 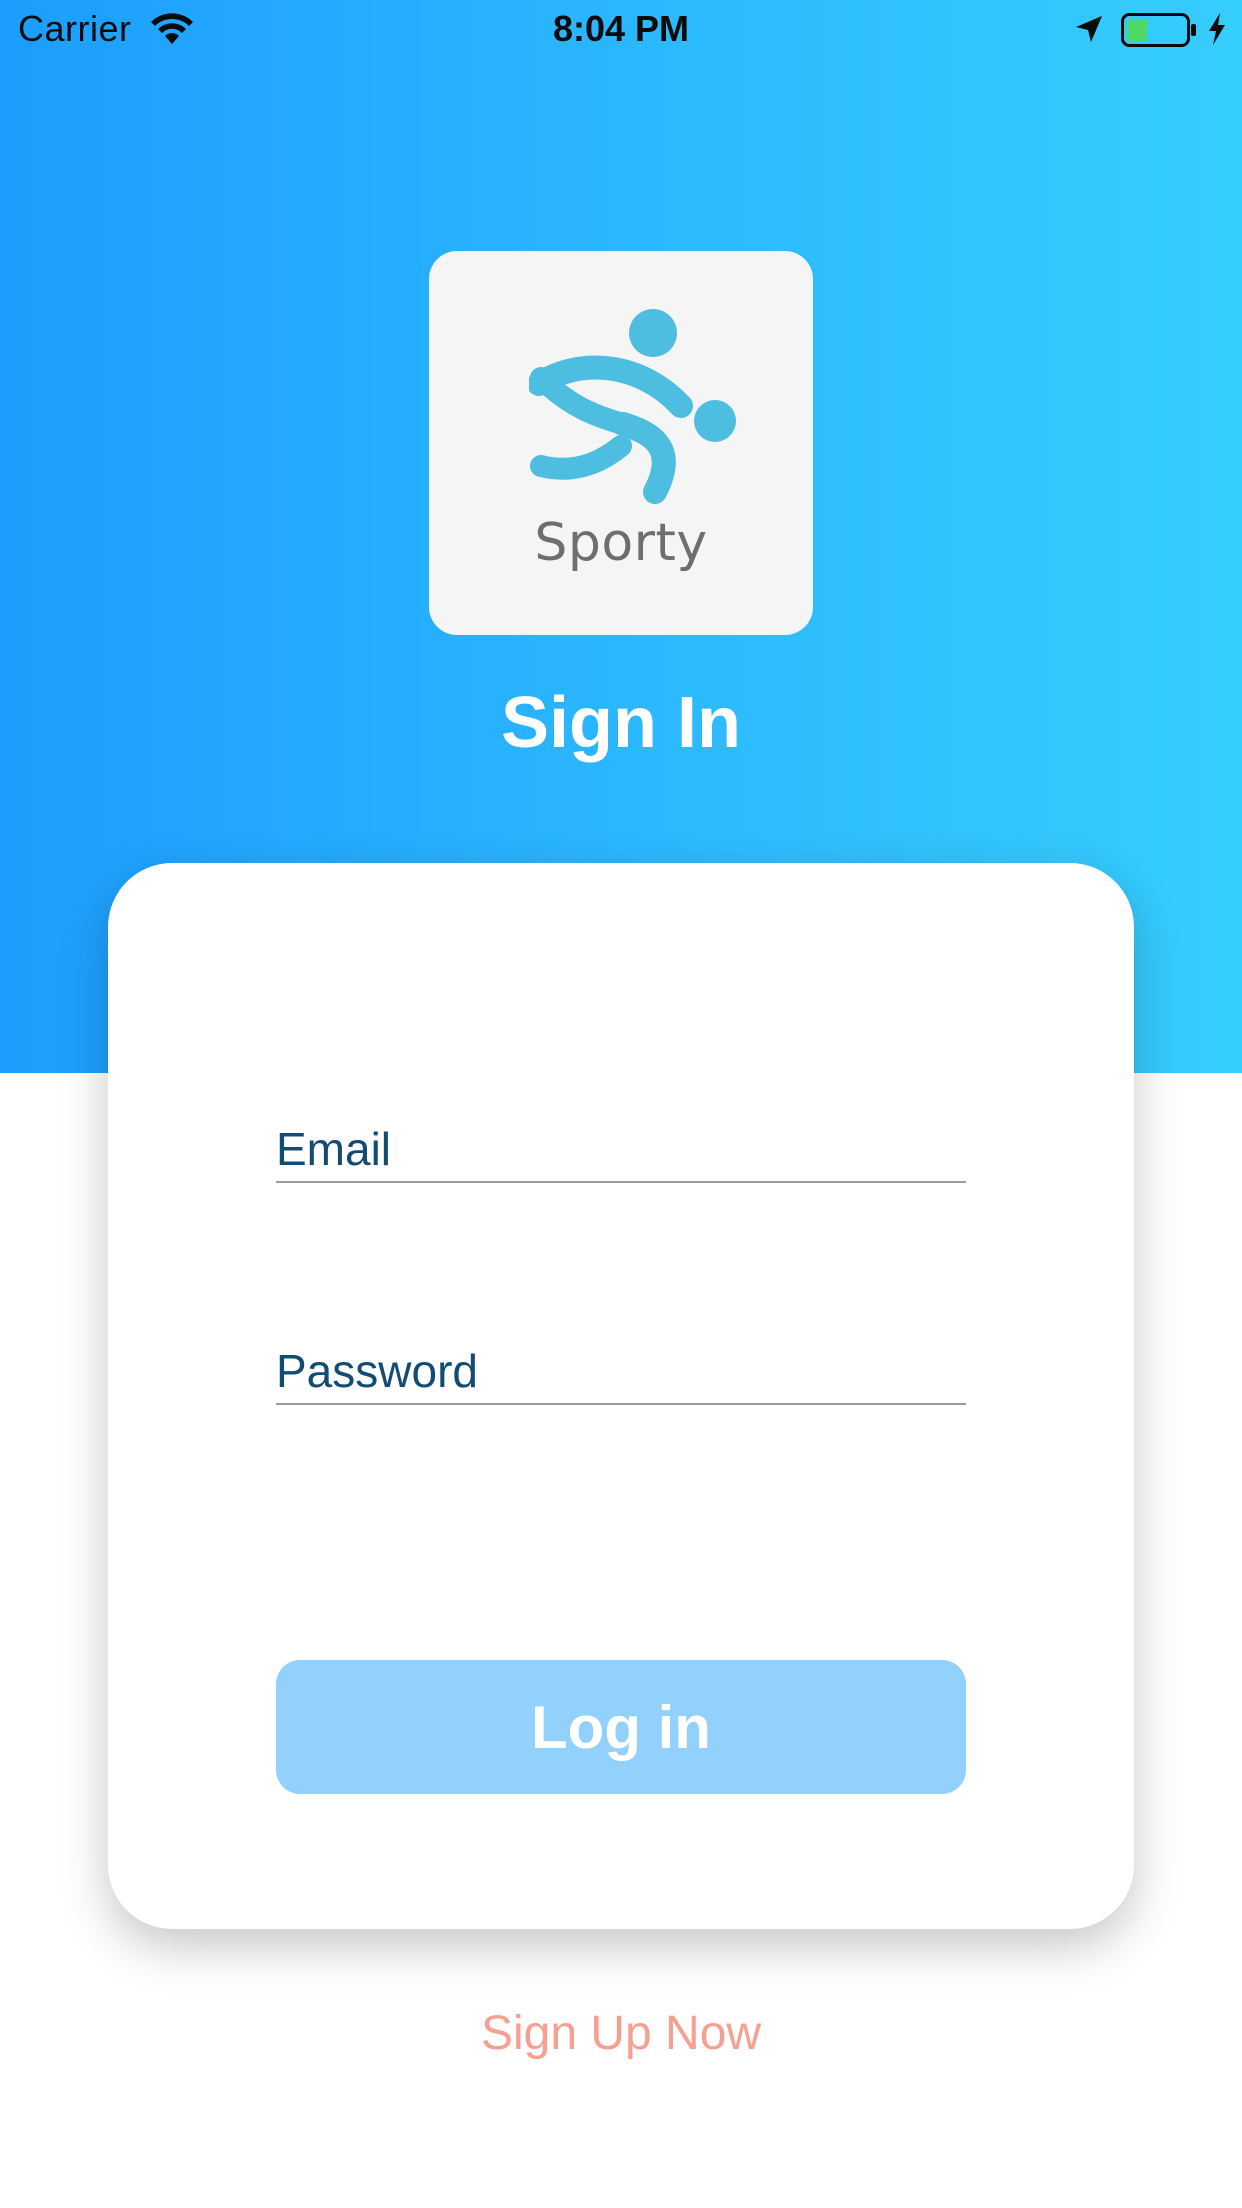 I want to click on email-field, so click(x=621, y=1152).